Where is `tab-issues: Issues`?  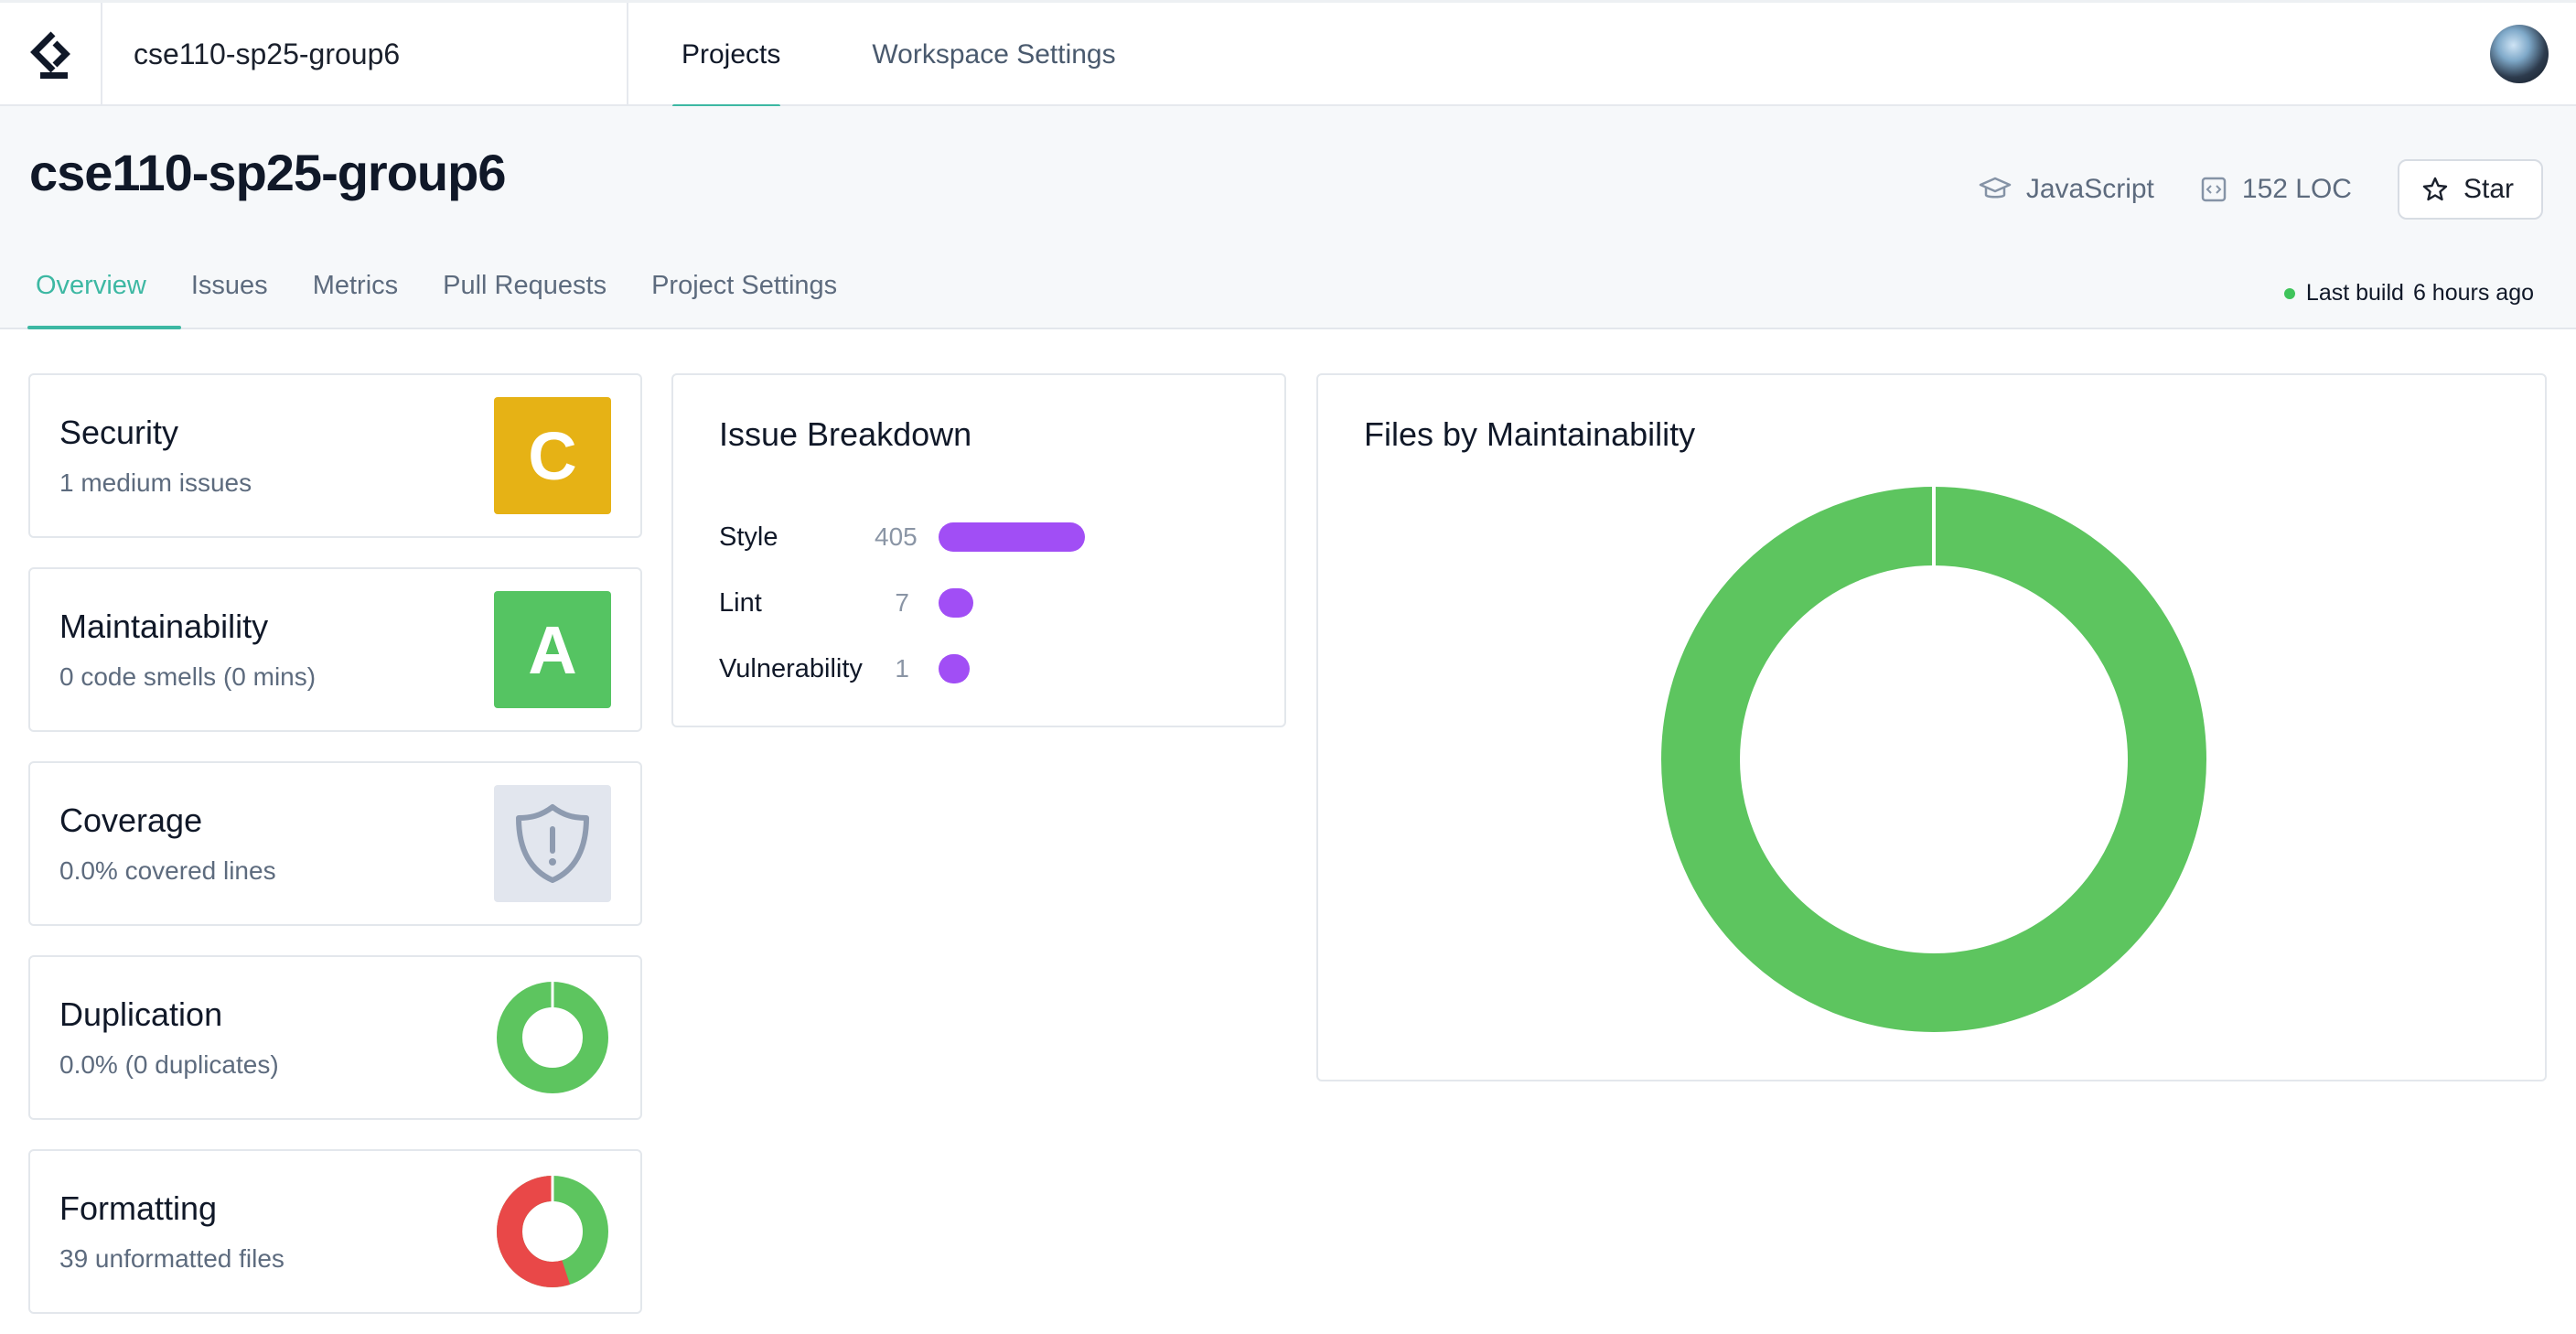 tab-issues: Issues is located at coordinates (244, 286).